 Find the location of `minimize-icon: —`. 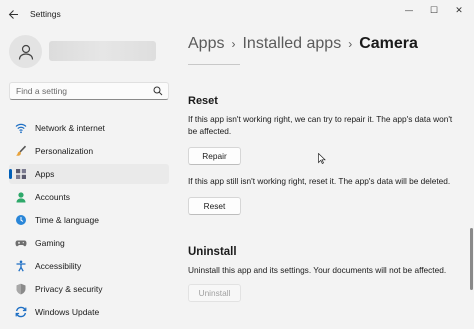

minimize-icon: — is located at coordinates (409, 10).